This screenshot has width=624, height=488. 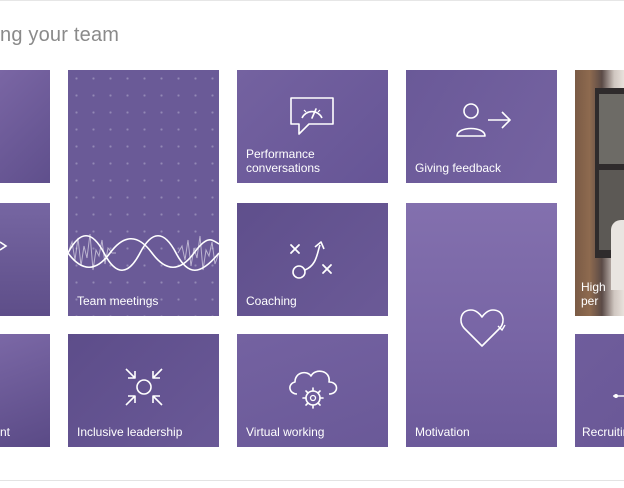 I want to click on tile-coaching: Coaching, so click(x=312, y=259).